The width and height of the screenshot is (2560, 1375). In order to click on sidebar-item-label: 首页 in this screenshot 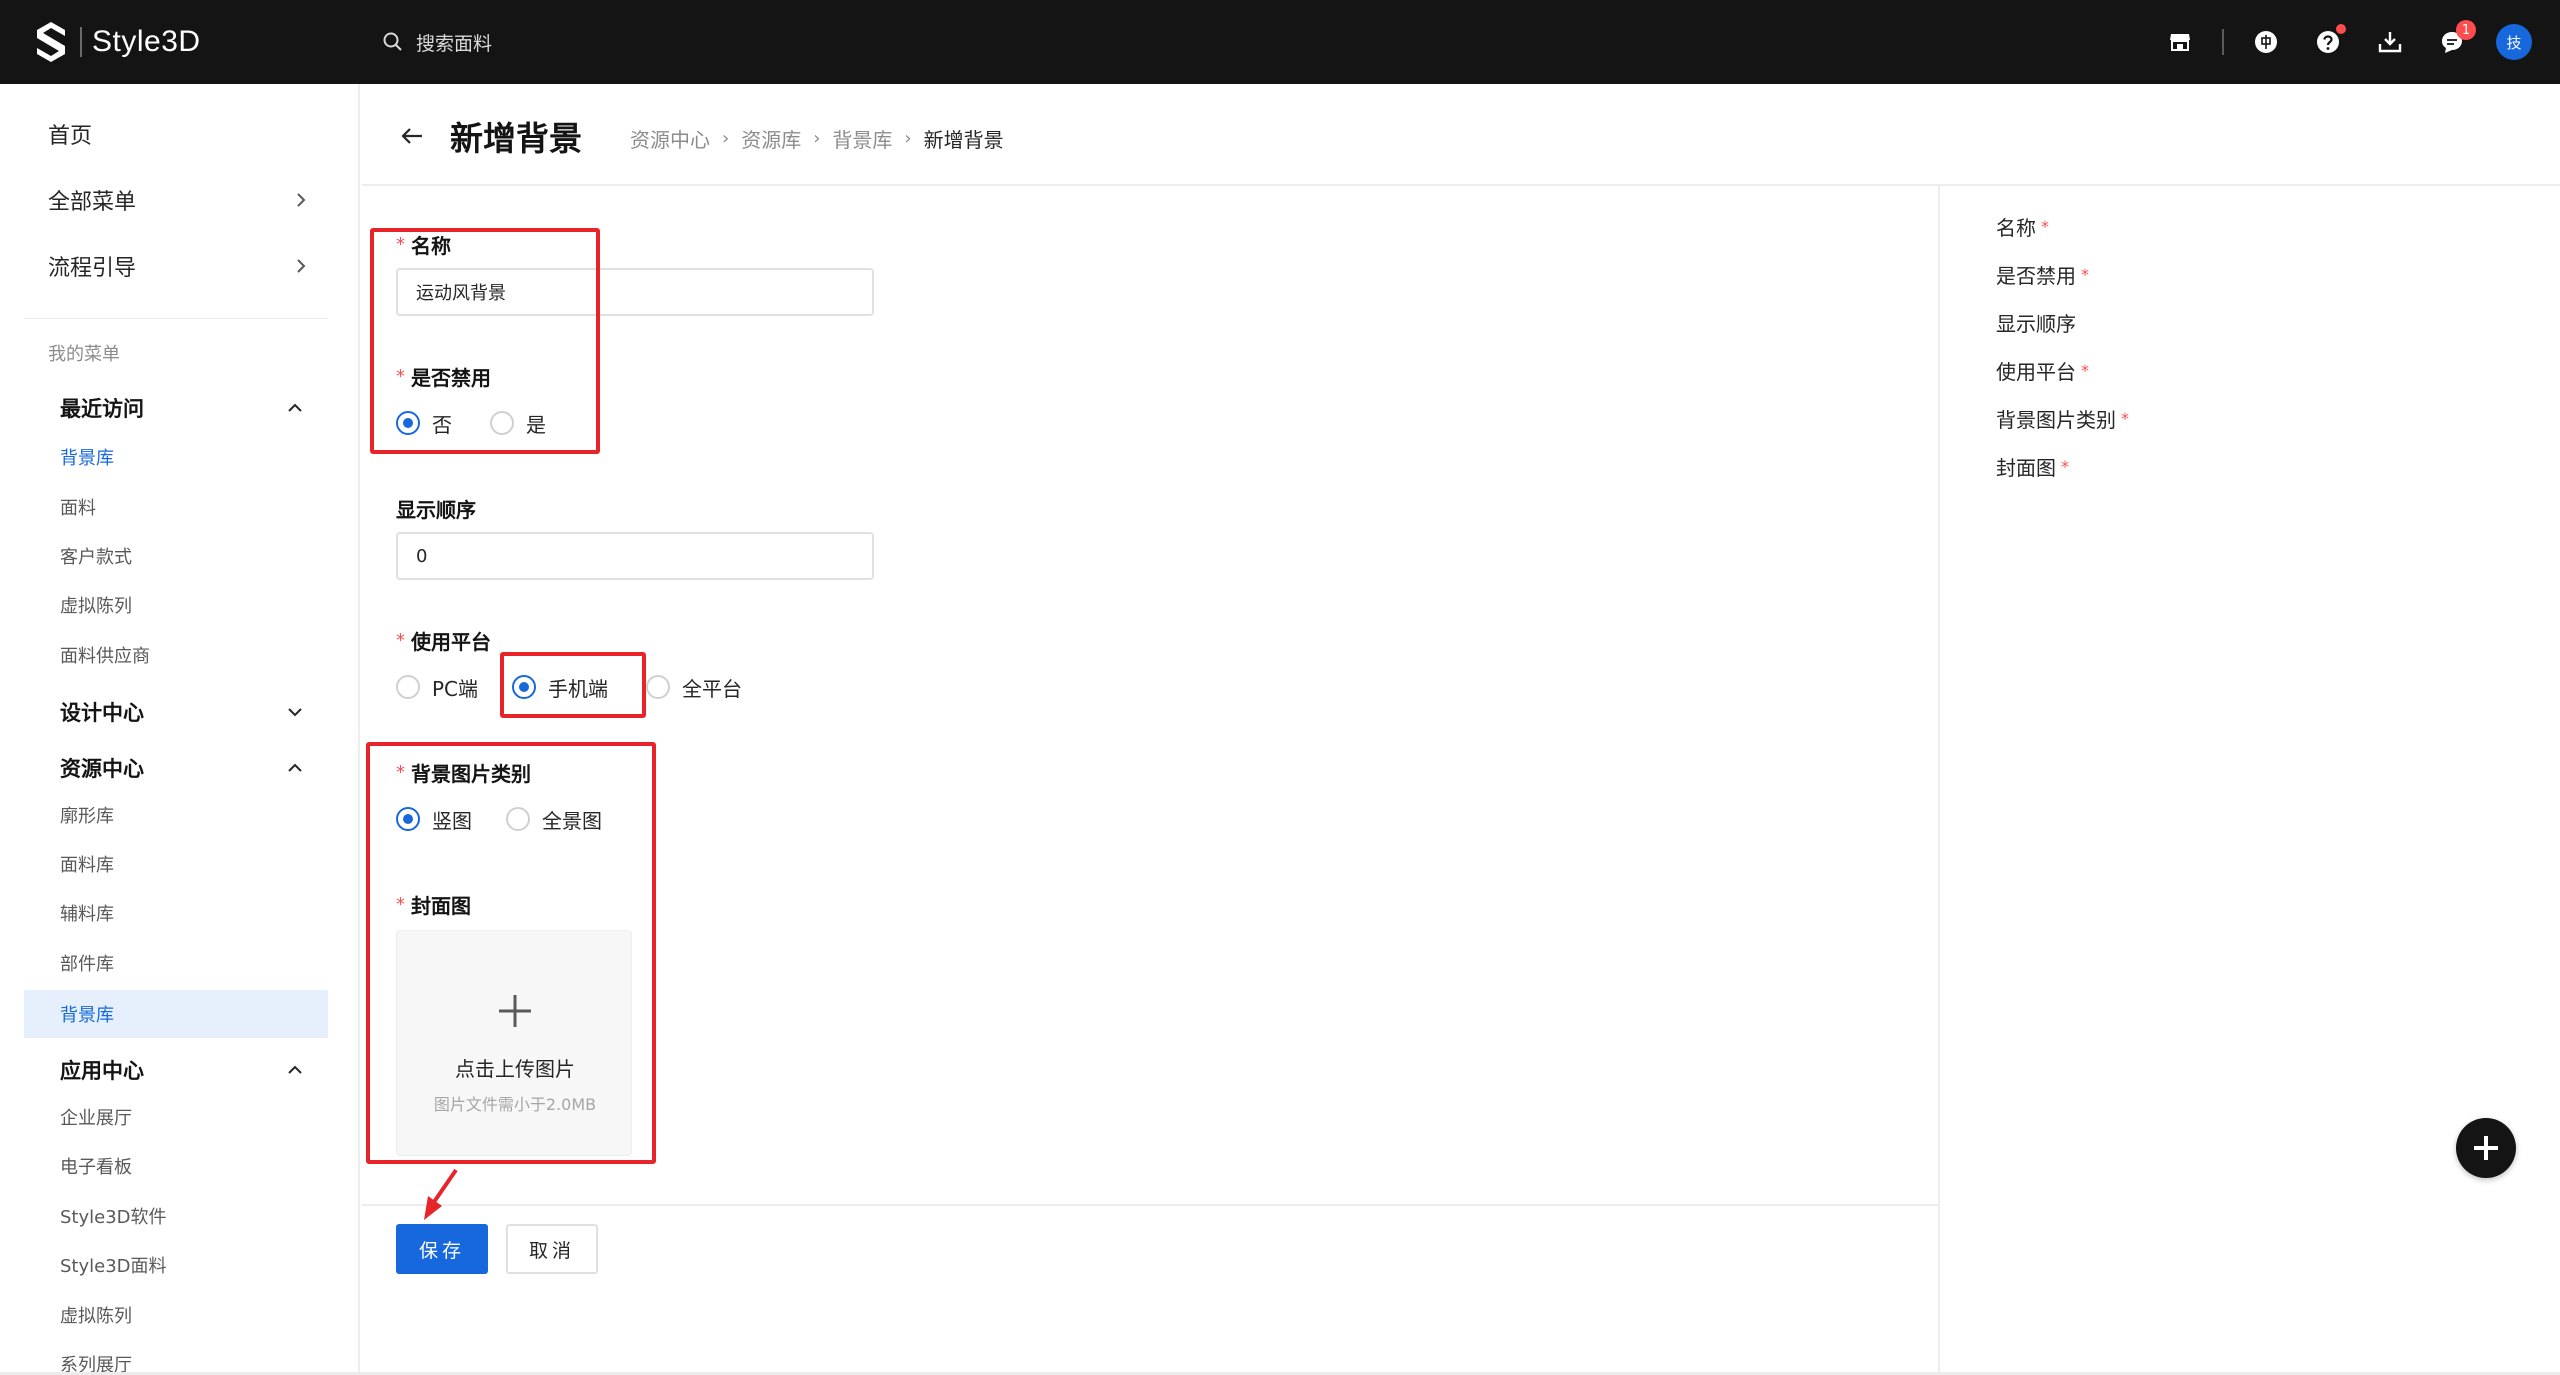, I will do `click(70, 136)`.